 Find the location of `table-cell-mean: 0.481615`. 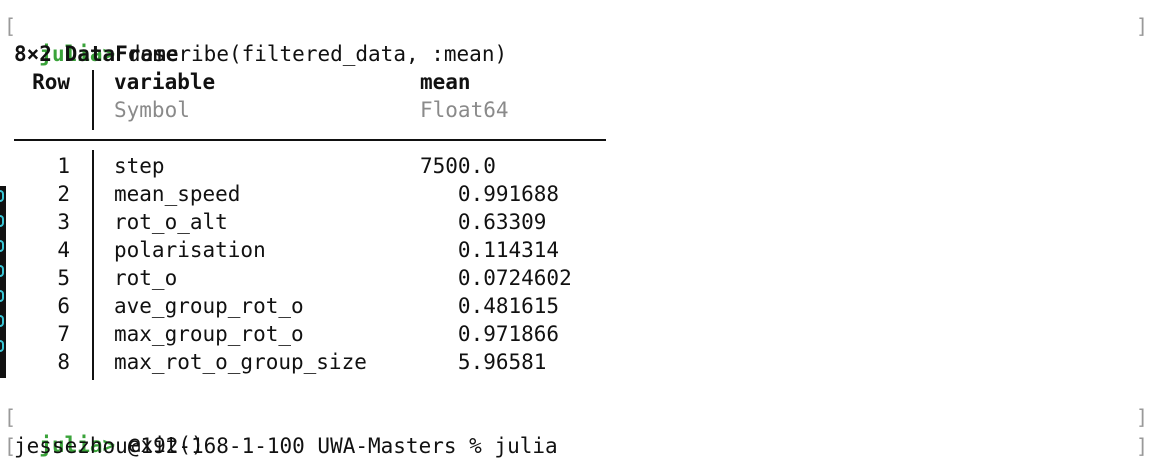

table-cell-mean: 0.481615 is located at coordinates (490, 306).